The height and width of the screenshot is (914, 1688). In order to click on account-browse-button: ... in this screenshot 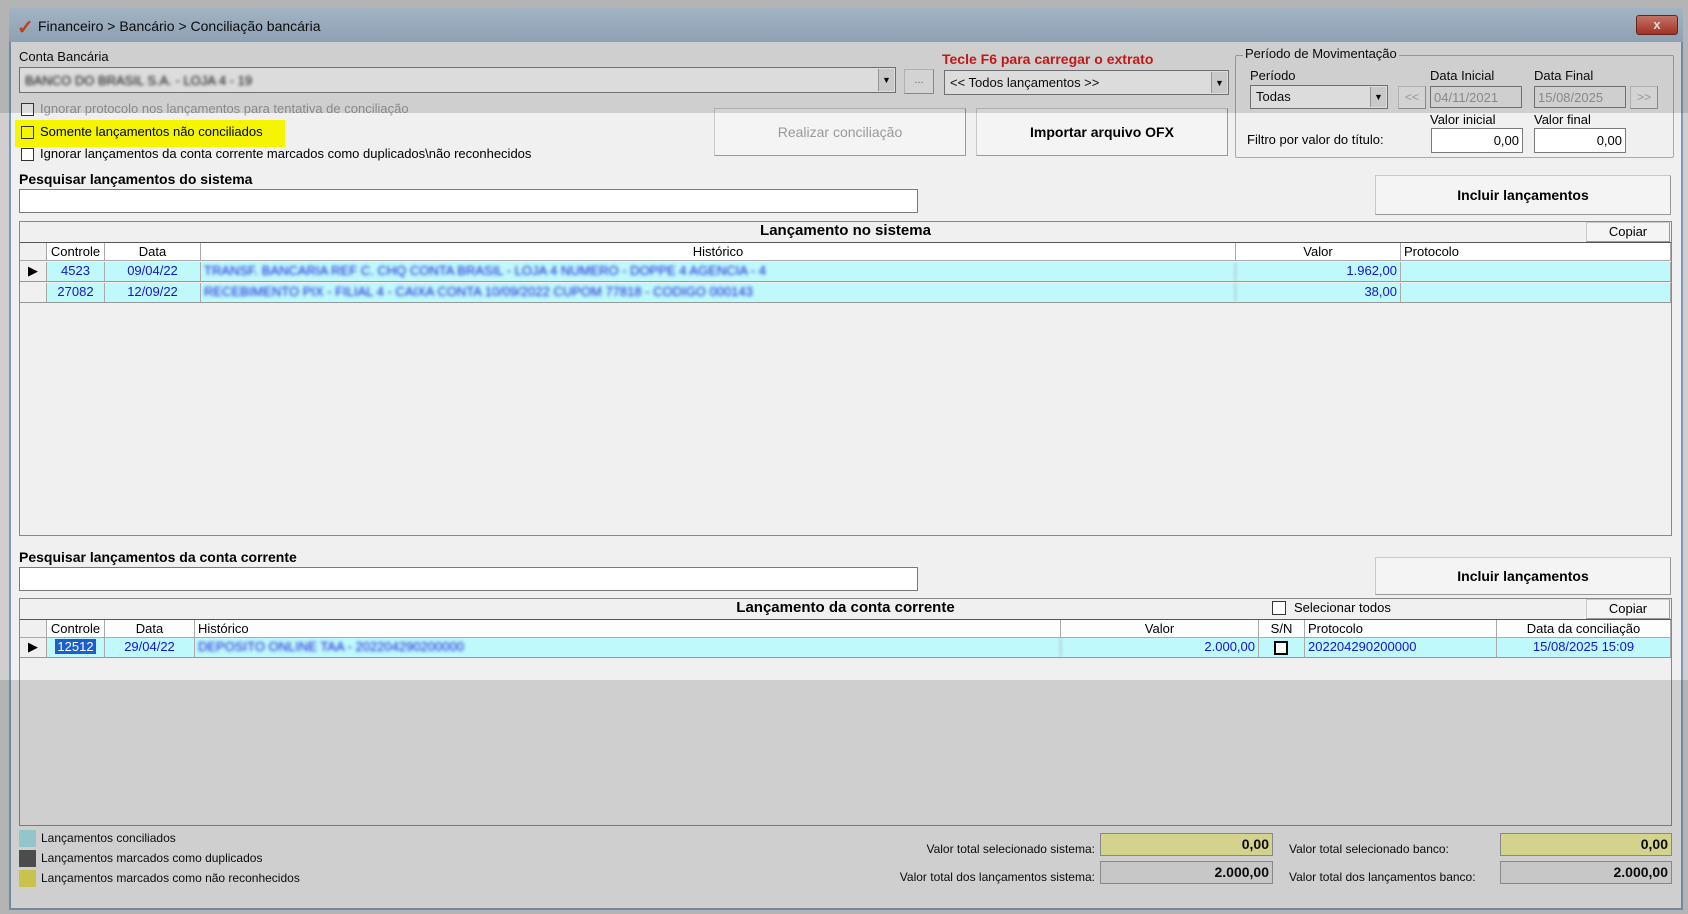, I will do `click(919, 81)`.